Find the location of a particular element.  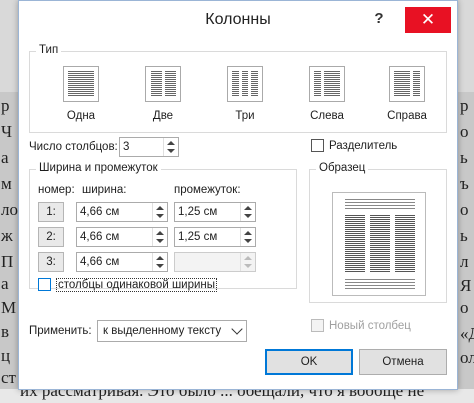

spacing-spinner-1: 1,25 см is located at coordinates (215, 212).